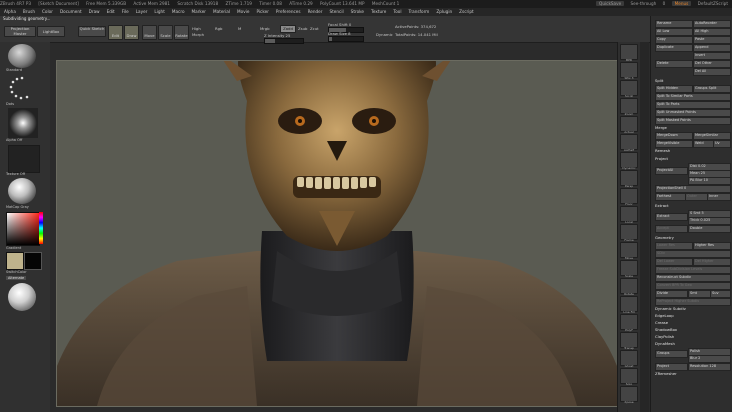  I want to click on menu-stroke: Stroke, so click(357, 11).